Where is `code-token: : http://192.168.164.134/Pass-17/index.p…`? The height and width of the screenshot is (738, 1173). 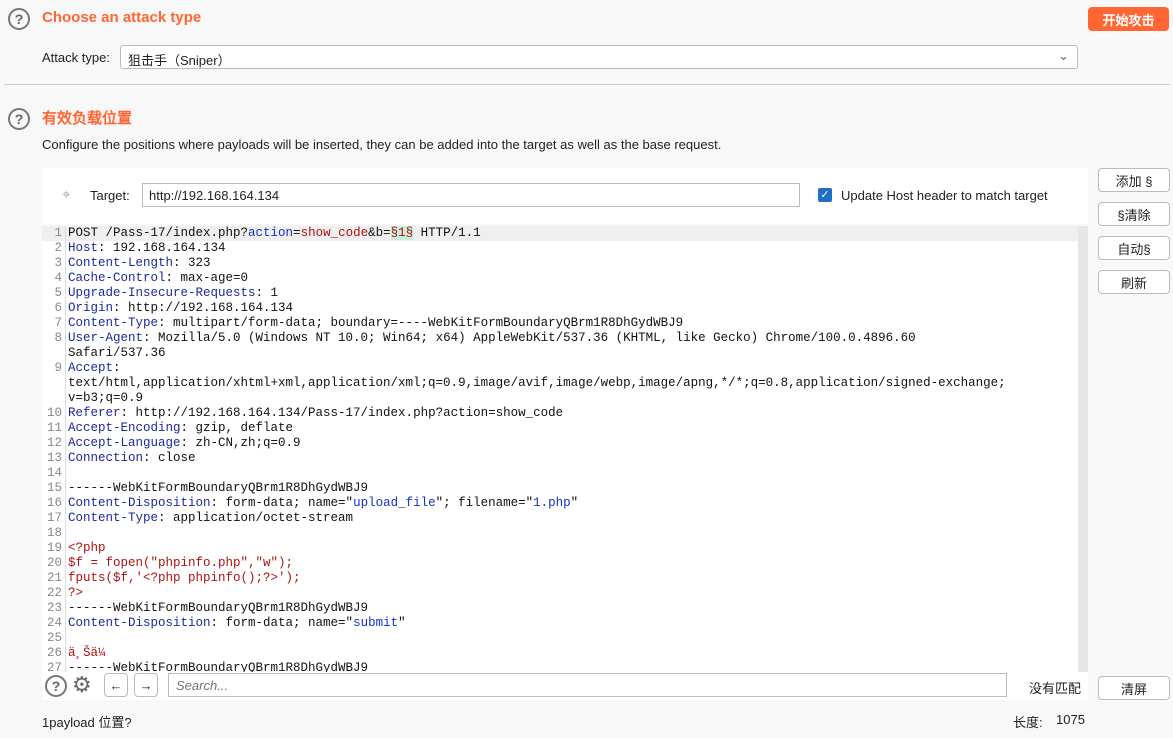 code-token: : http://192.168.164.134/Pass-17/index.p… is located at coordinates (342, 413).